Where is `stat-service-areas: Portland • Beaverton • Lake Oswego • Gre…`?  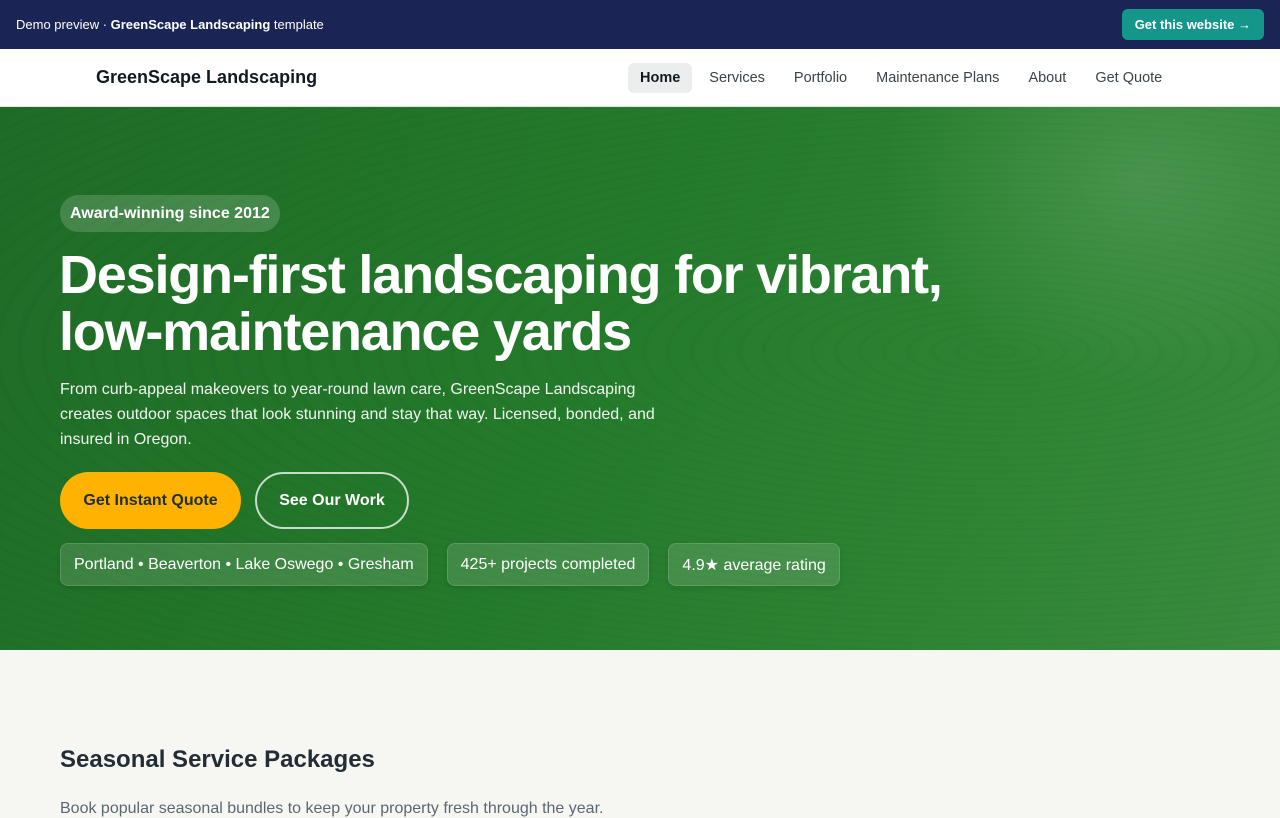
stat-service-areas: Portland • Beaverton • Lake Oswego • Gre… is located at coordinates (244, 564).